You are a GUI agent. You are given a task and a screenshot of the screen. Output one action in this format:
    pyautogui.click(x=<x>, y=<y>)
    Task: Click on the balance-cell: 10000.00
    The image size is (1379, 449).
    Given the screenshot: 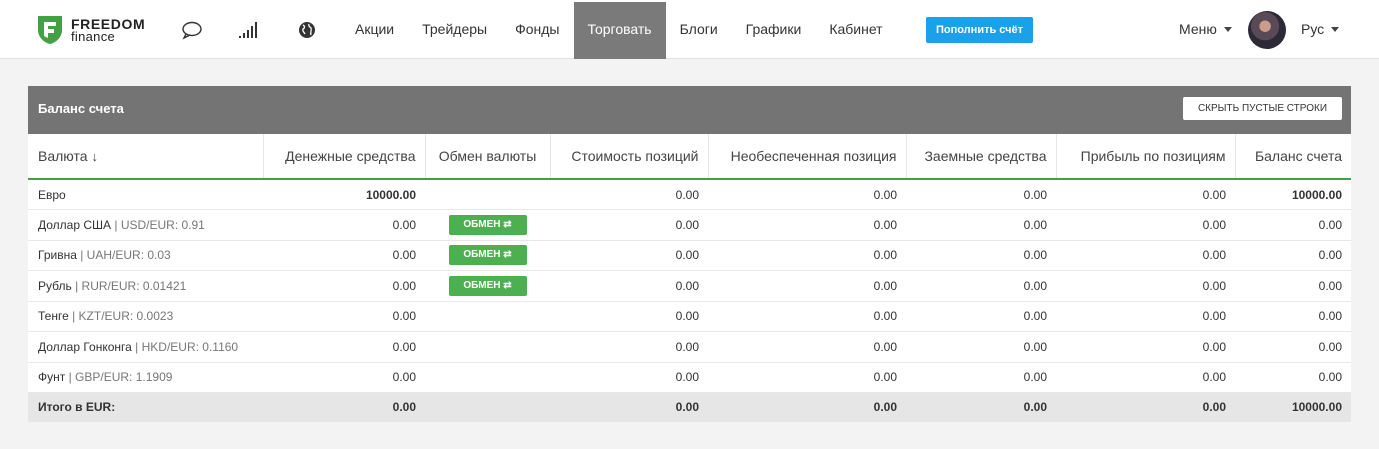 What is the action you would take?
    pyautogui.click(x=1293, y=194)
    